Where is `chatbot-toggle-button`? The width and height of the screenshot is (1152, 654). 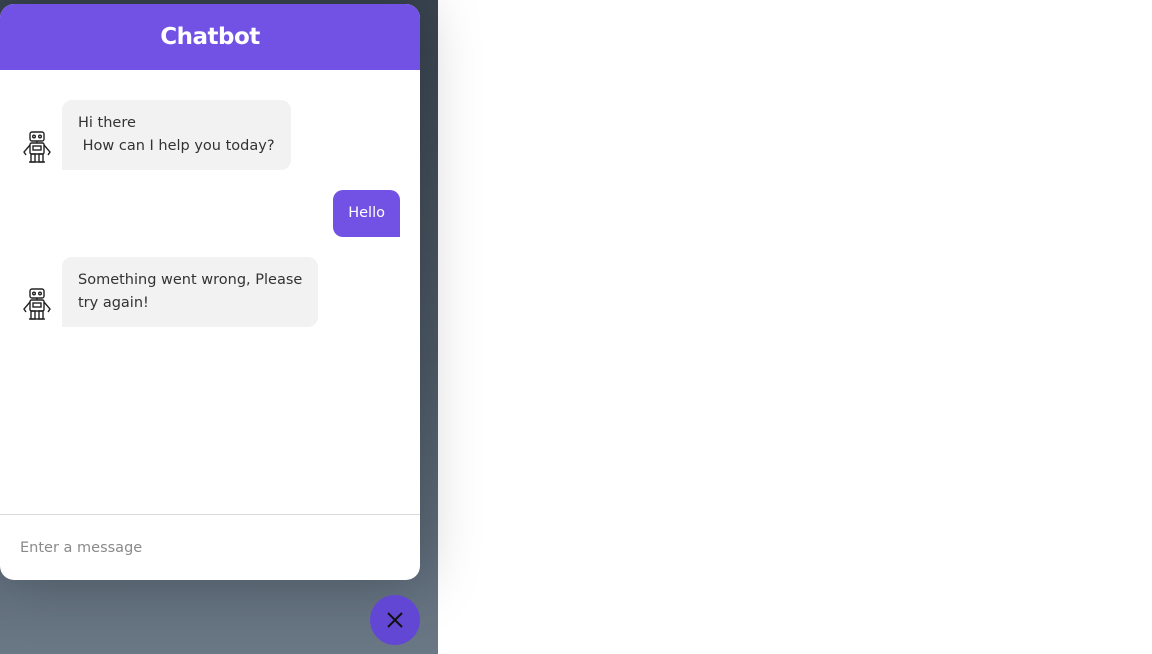
chatbot-toggle-button is located at coordinates (395, 620).